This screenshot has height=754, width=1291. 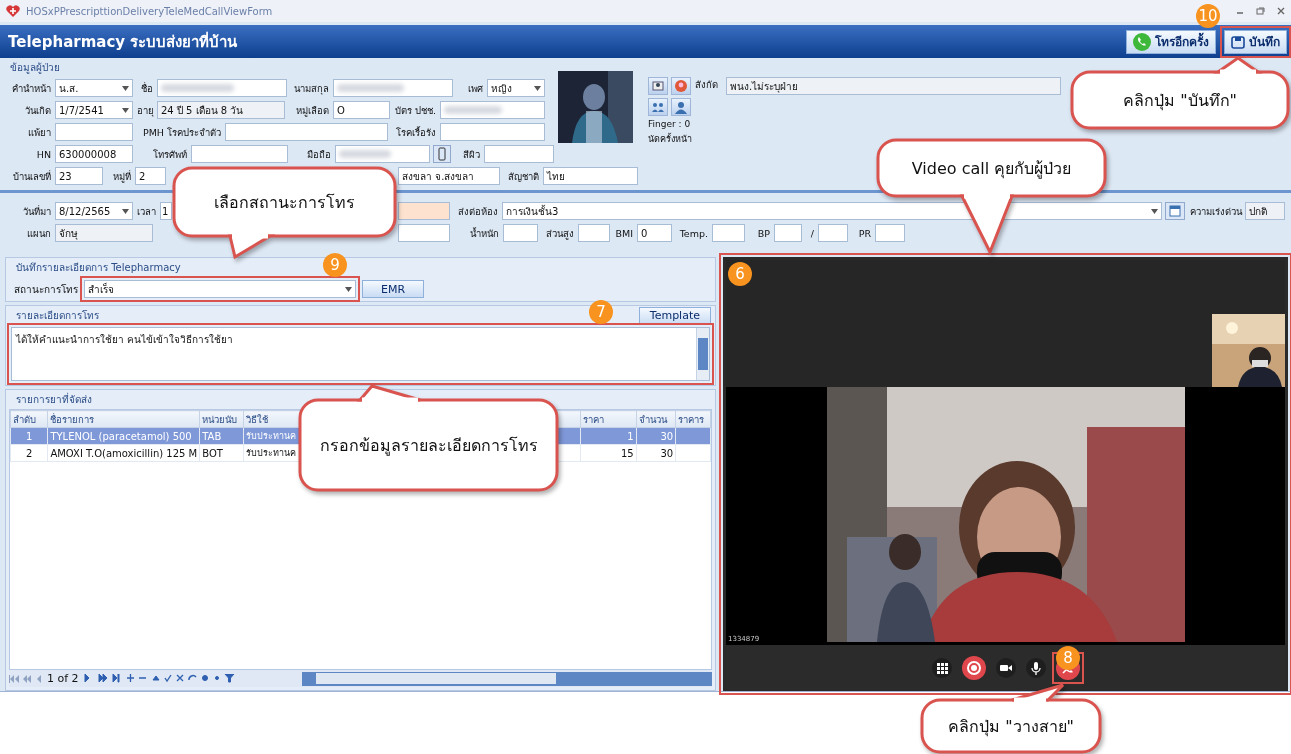 What do you see at coordinates (608, 453) in the screenshot?
I see `table-cell: 15` at bounding box center [608, 453].